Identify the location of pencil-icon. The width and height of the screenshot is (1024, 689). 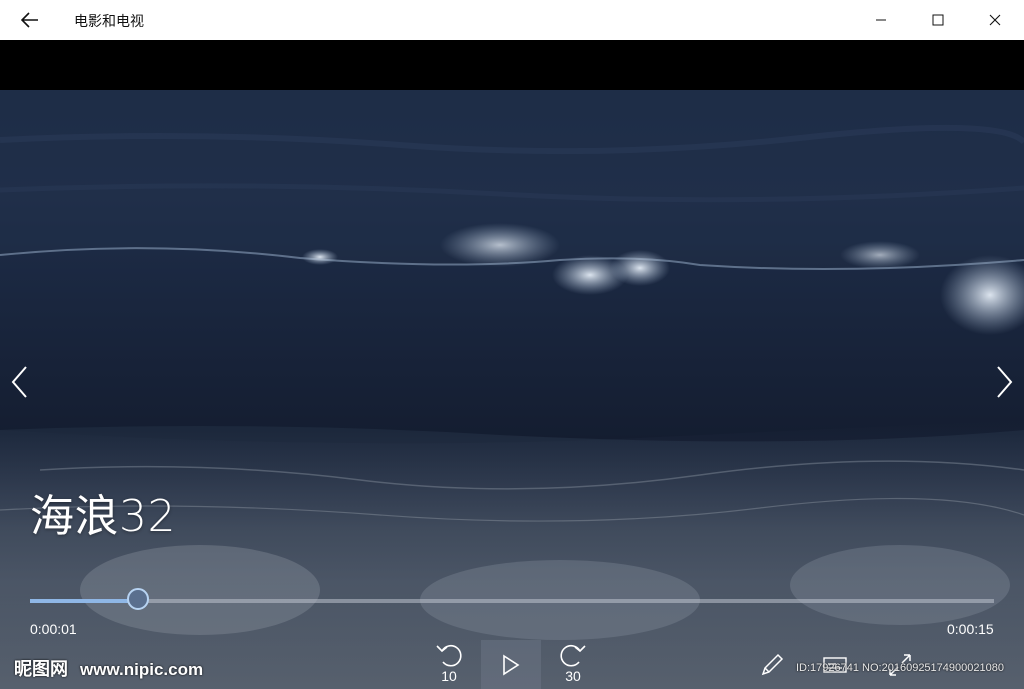
(772, 664).